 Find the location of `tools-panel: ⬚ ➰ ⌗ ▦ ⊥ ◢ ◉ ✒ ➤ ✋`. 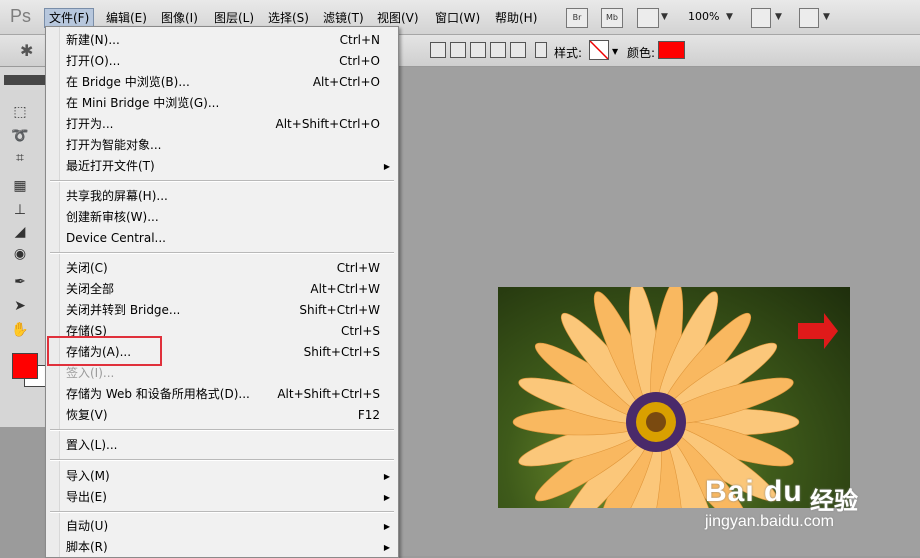

tools-panel: ⬚ ➰ ⌗ ▦ ⊥ ◢ ◉ ✒ ➤ ✋ is located at coordinates (24, 247).